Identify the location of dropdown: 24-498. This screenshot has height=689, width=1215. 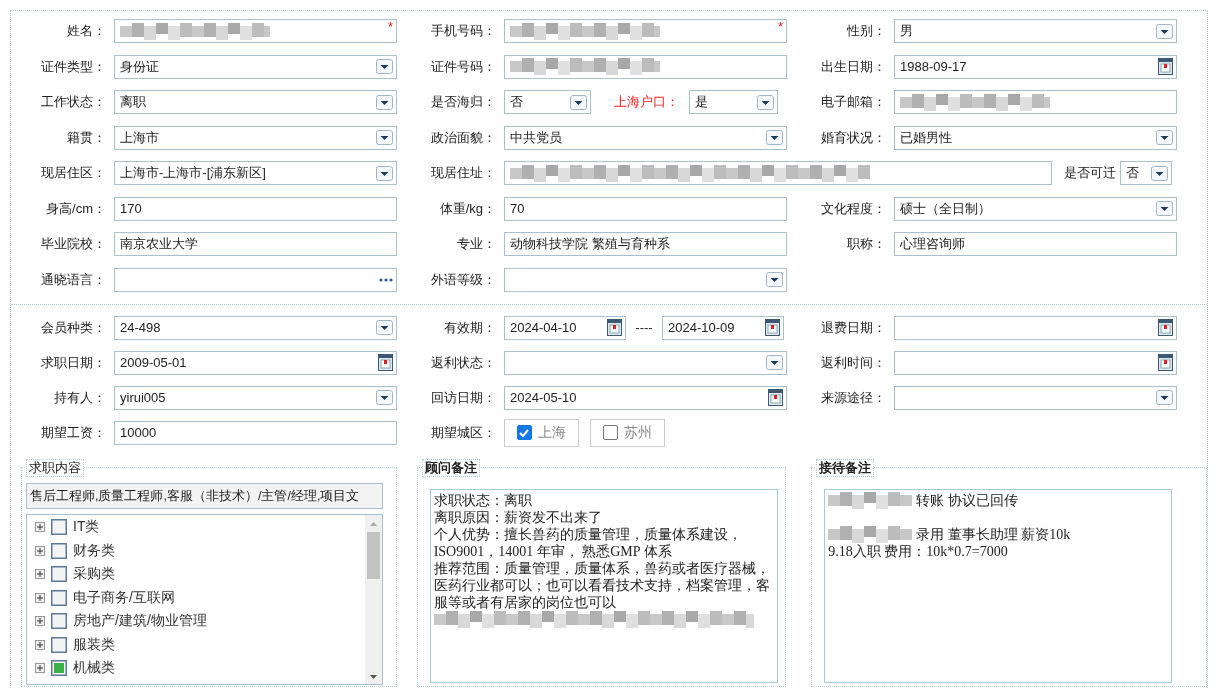
(255, 327).